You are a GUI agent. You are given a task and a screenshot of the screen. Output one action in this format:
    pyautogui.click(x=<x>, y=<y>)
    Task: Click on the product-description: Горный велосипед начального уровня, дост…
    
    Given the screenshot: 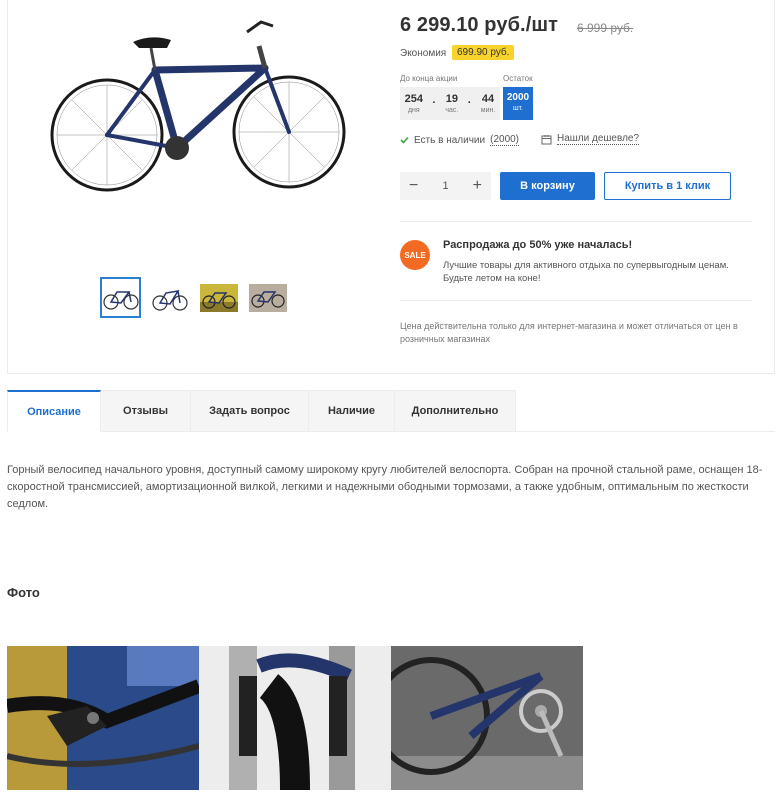 What is the action you would take?
    pyautogui.click(x=385, y=487)
    